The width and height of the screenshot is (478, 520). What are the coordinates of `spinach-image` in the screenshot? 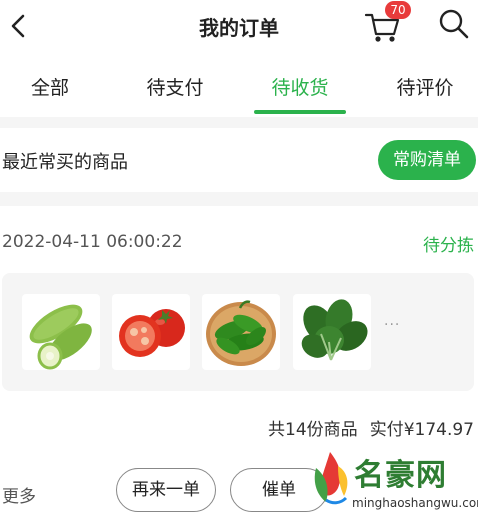 It's located at (334, 330).